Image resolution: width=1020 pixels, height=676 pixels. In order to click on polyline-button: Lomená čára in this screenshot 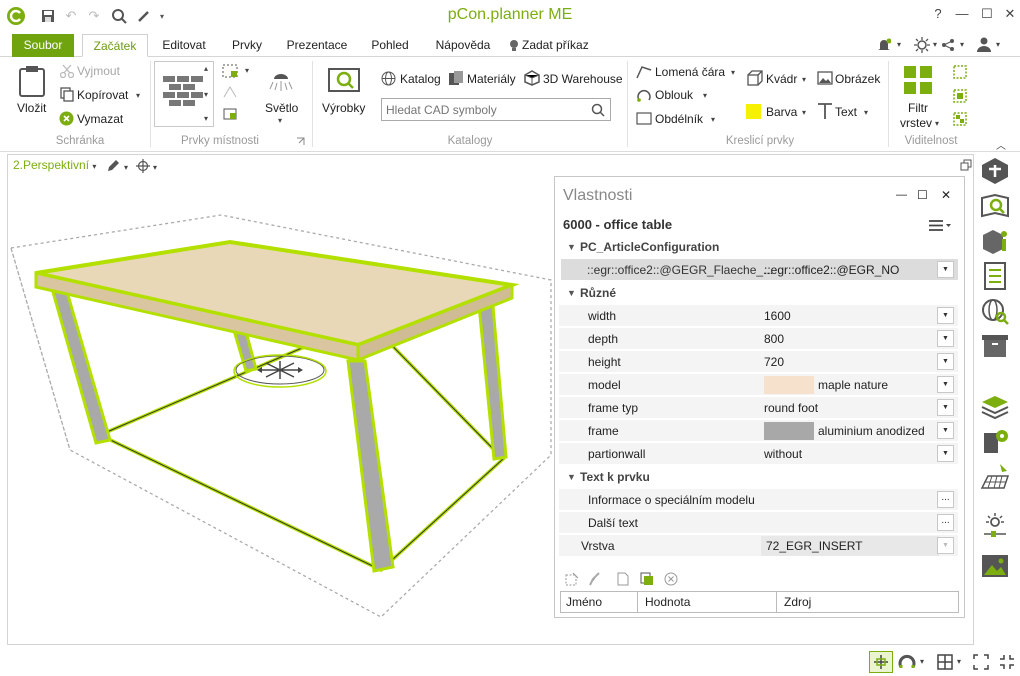, I will do `click(690, 72)`.